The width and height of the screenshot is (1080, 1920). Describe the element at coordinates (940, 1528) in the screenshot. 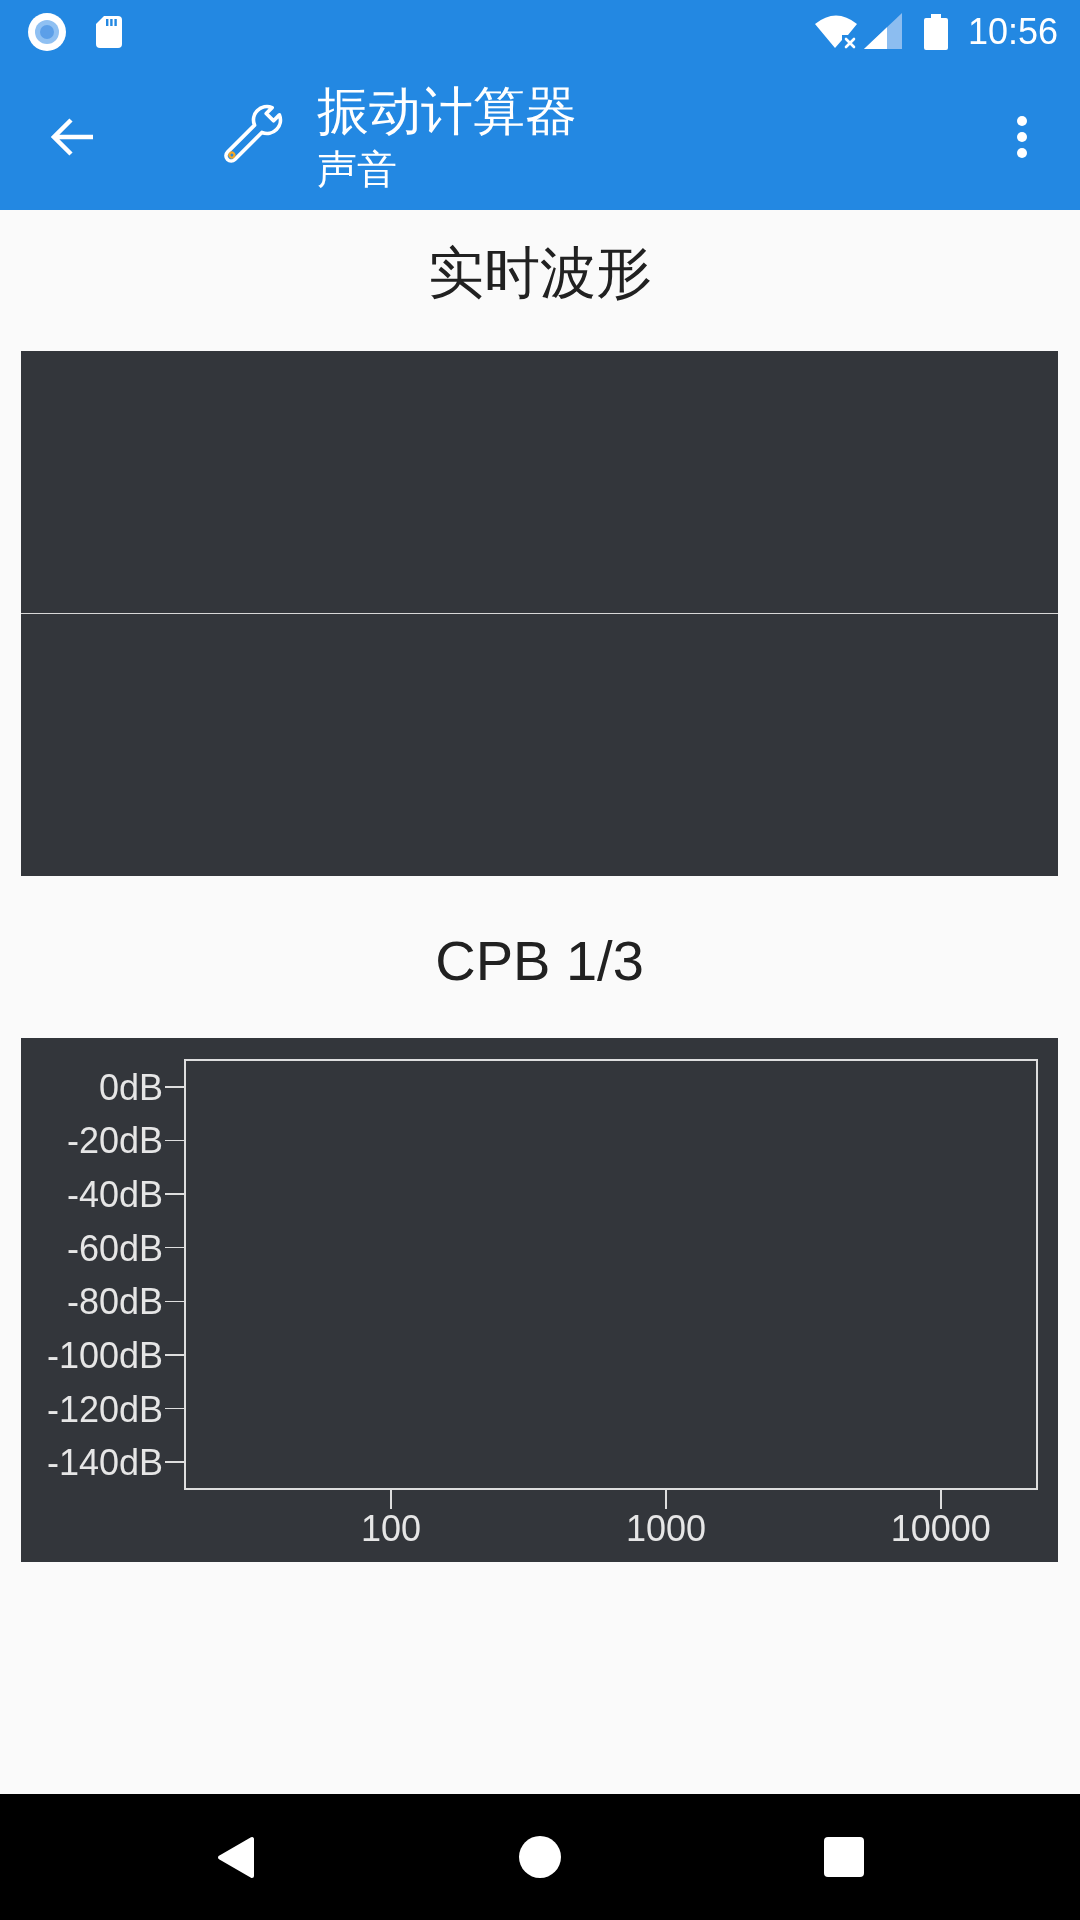

I see `axis-tick-label: 10000` at that location.